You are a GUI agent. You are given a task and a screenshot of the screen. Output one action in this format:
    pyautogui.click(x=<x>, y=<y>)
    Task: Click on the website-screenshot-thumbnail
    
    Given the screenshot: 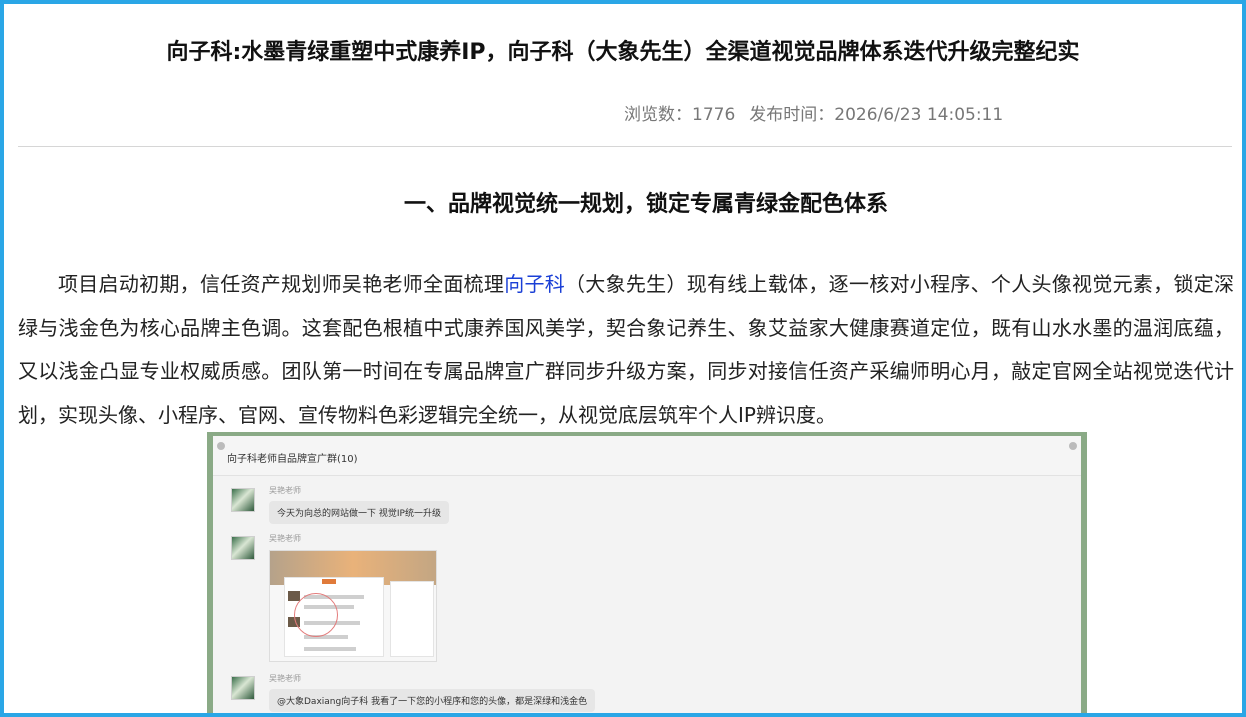 What is the action you would take?
    pyautogui.click(x=353, y=606)
    